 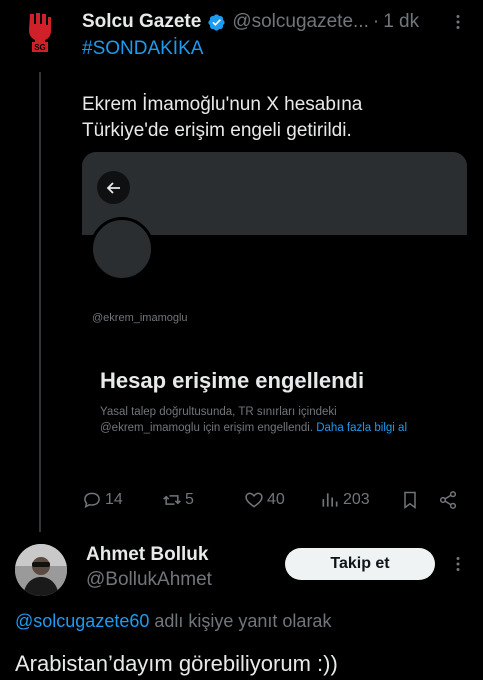 I want to click on back-arrow-icon, so click(x=113, y=187).